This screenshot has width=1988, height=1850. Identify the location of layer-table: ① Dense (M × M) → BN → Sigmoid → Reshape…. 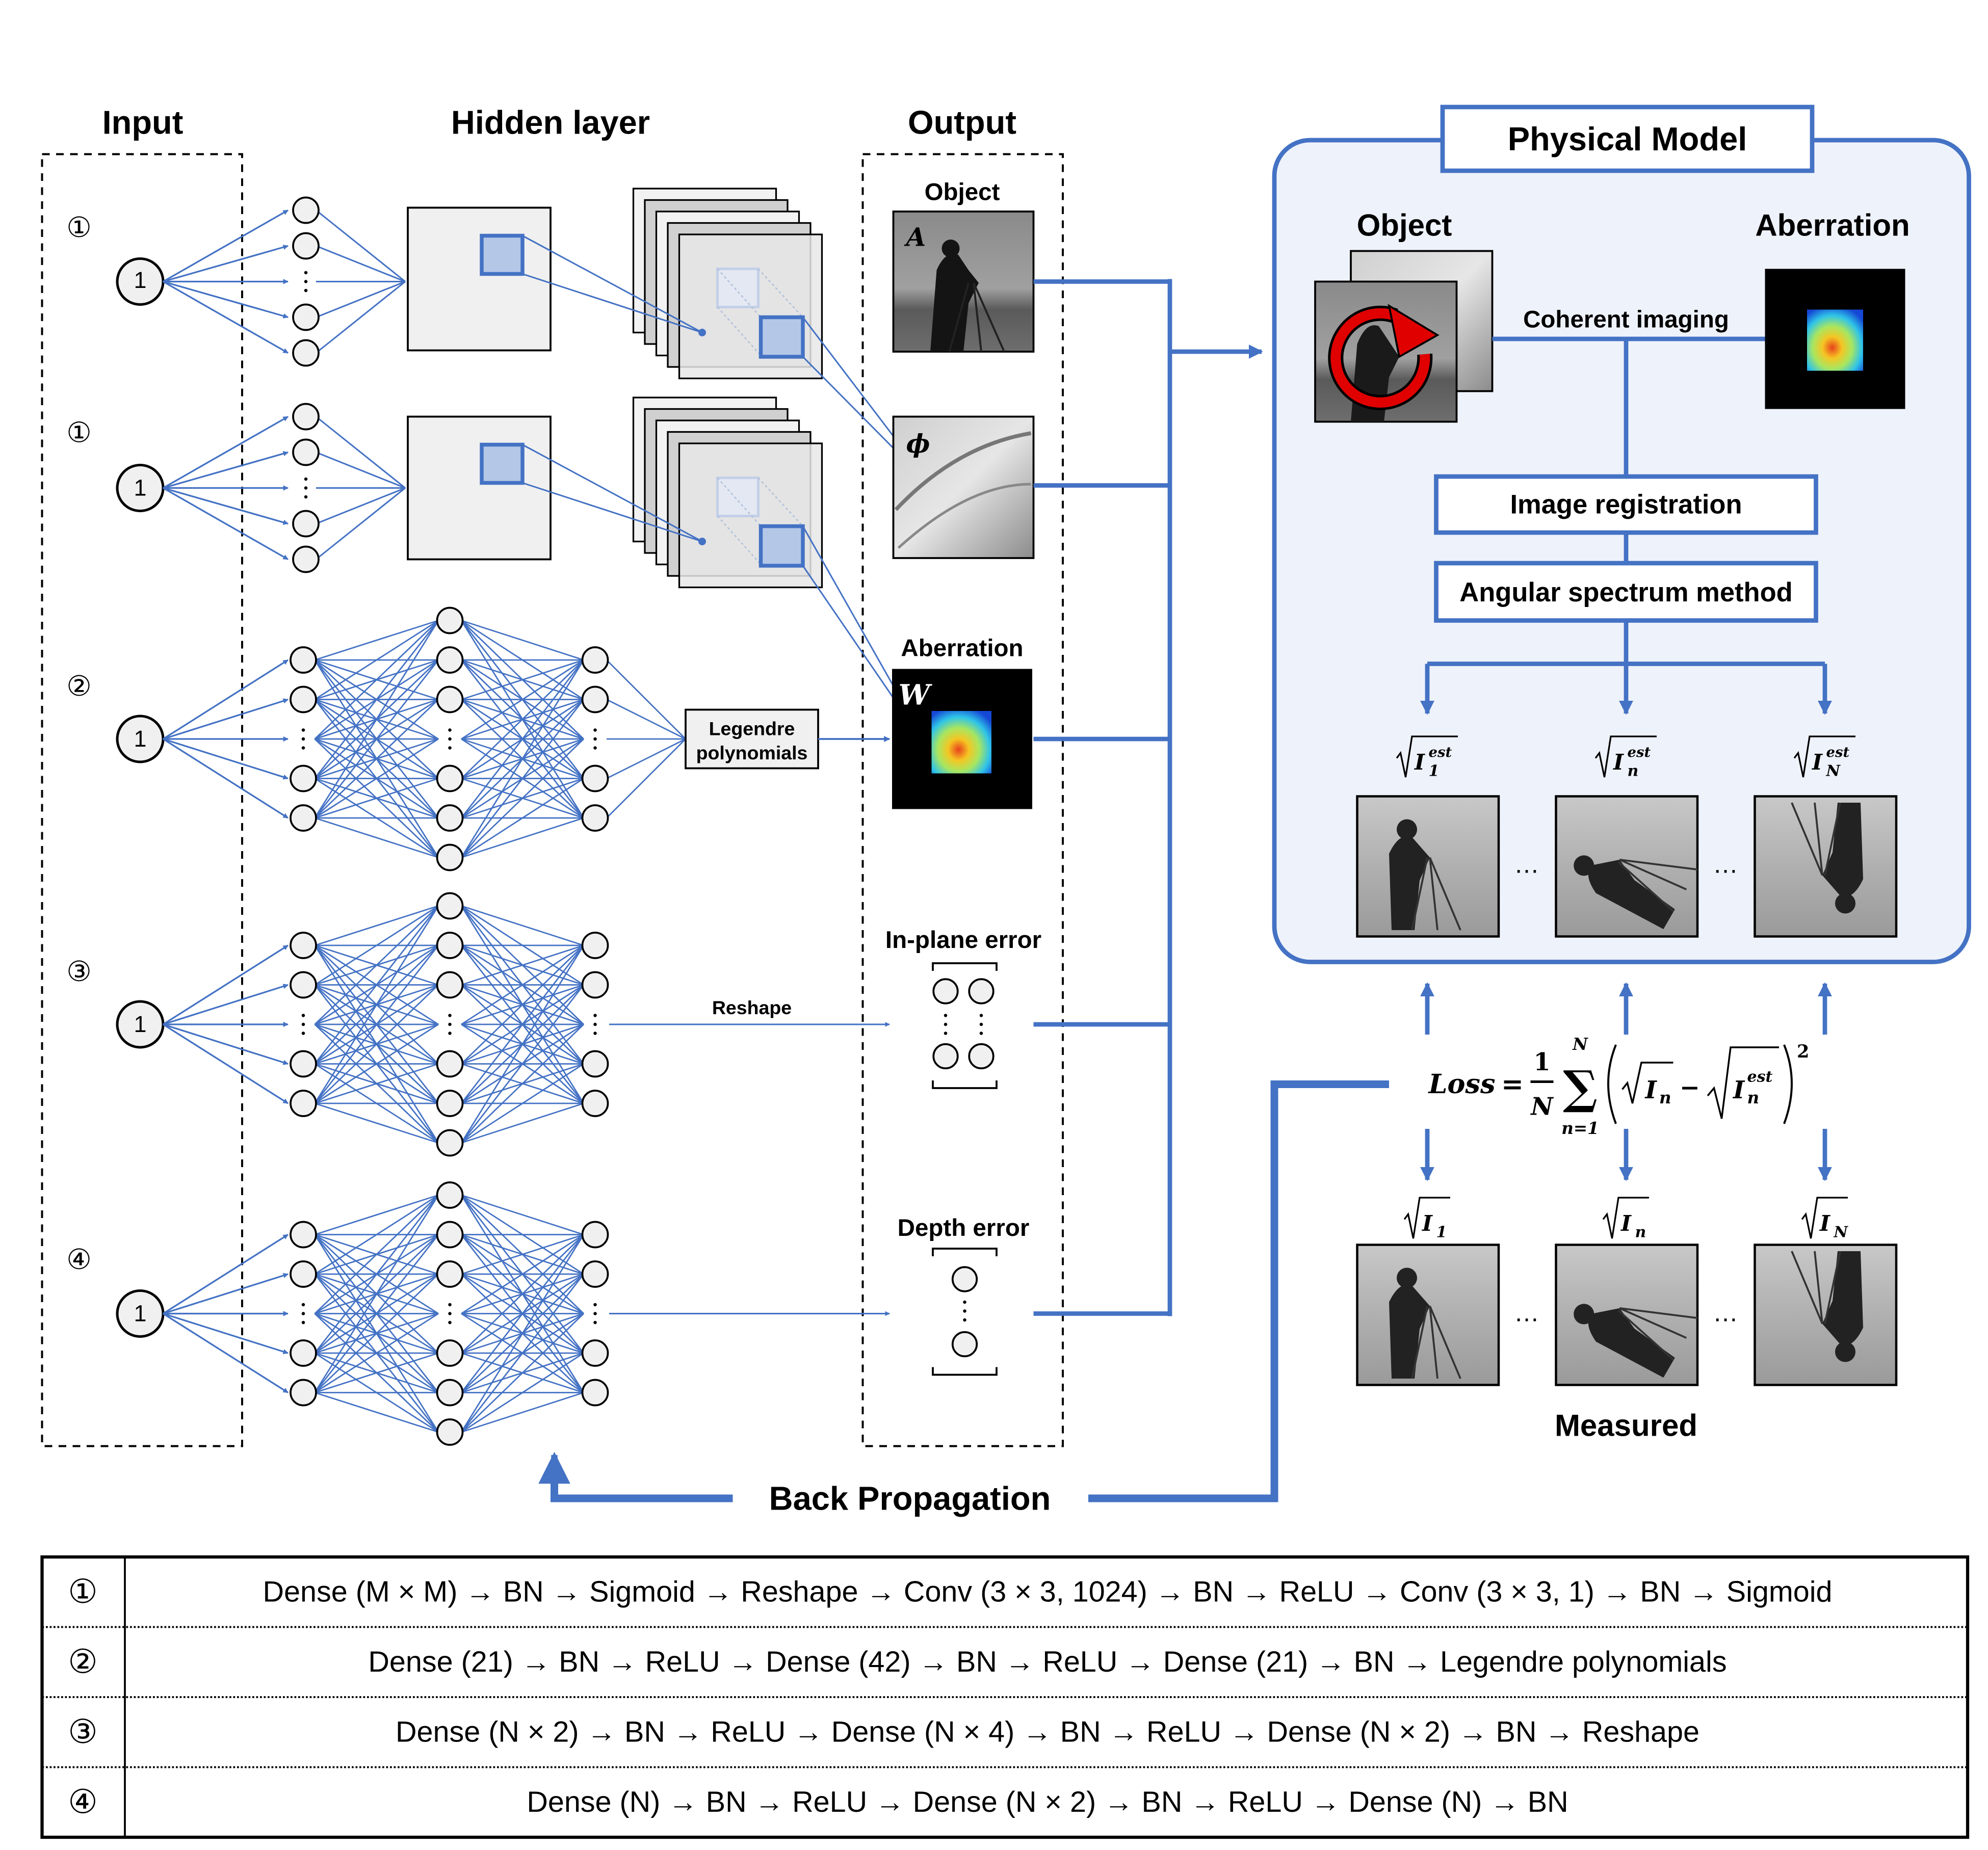
(1005, 1697).